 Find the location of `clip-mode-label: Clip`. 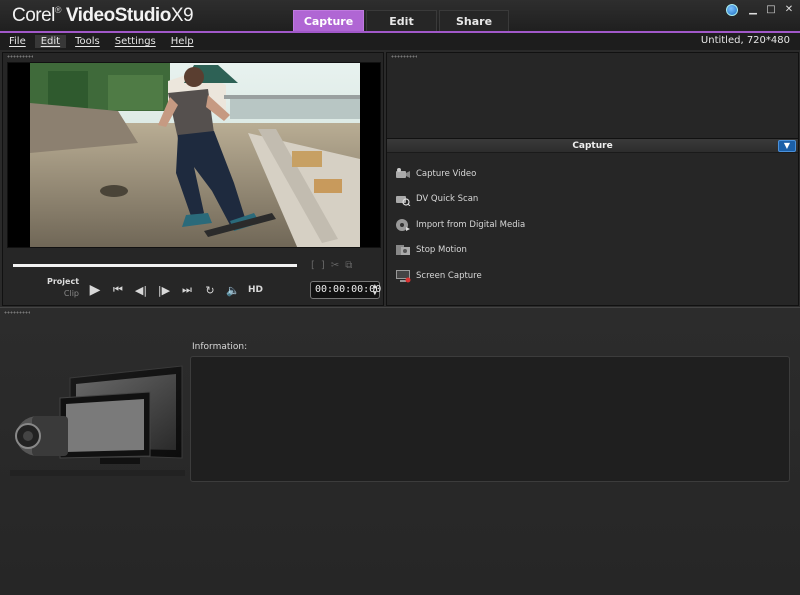

clip-mode-label: Clip is located at coordinates (63, 293).